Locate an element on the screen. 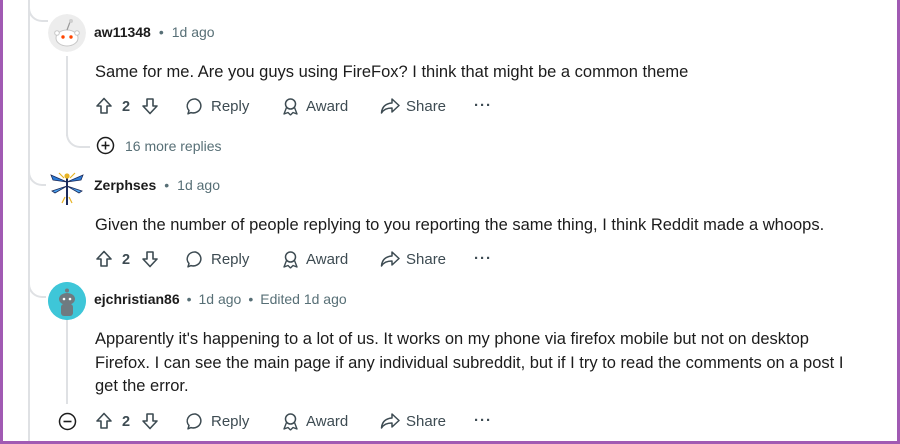  comment-line: get the error. is located at coordinates (142, 386).